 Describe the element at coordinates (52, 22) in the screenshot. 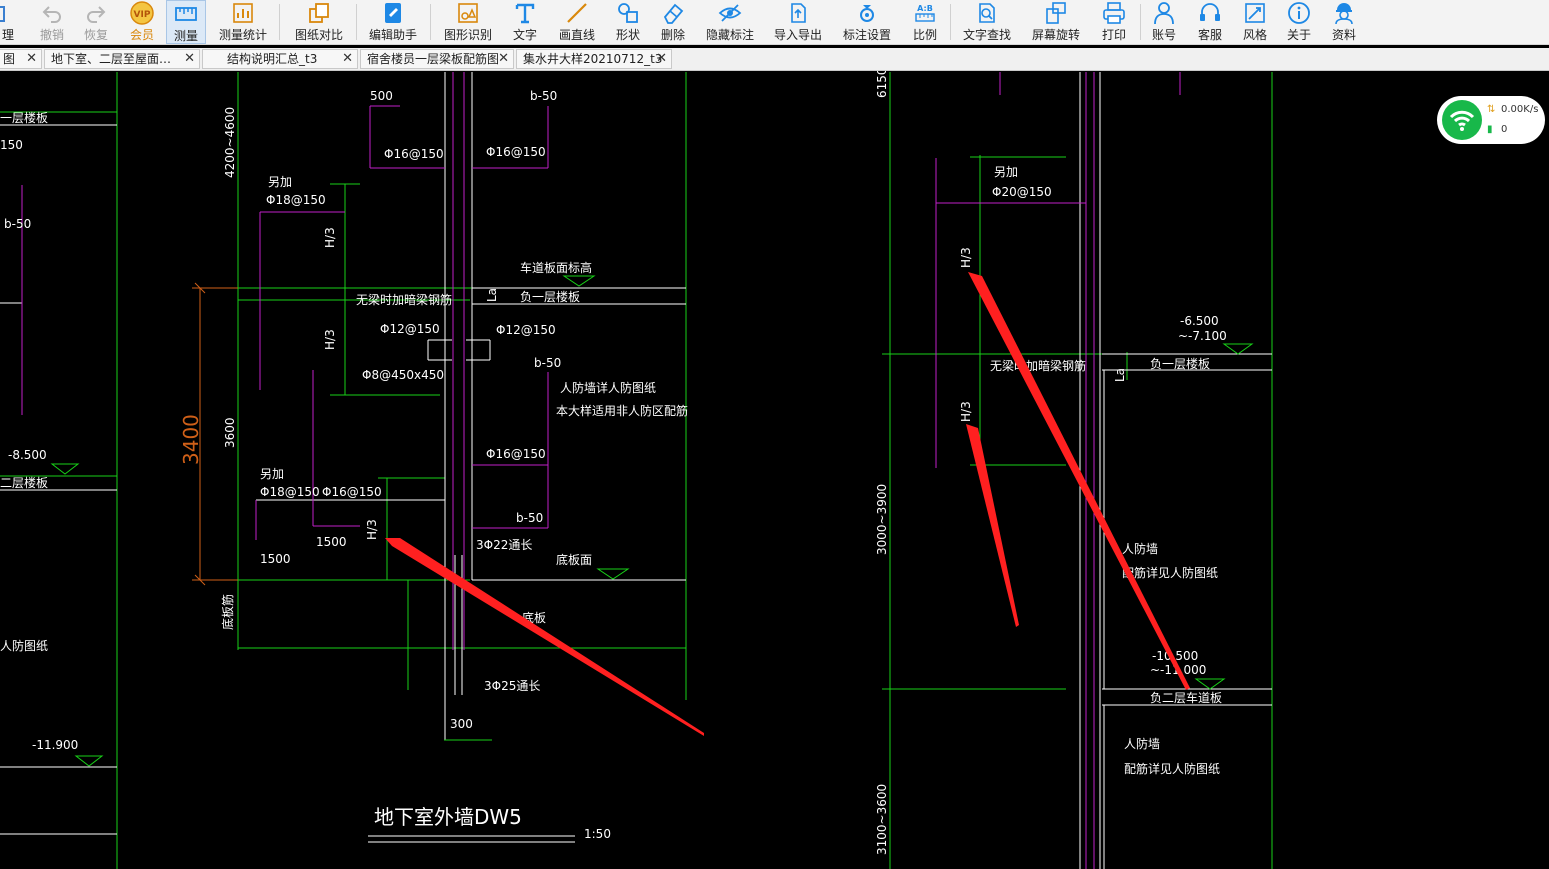

I see `undo-button: 撤销` at that location.